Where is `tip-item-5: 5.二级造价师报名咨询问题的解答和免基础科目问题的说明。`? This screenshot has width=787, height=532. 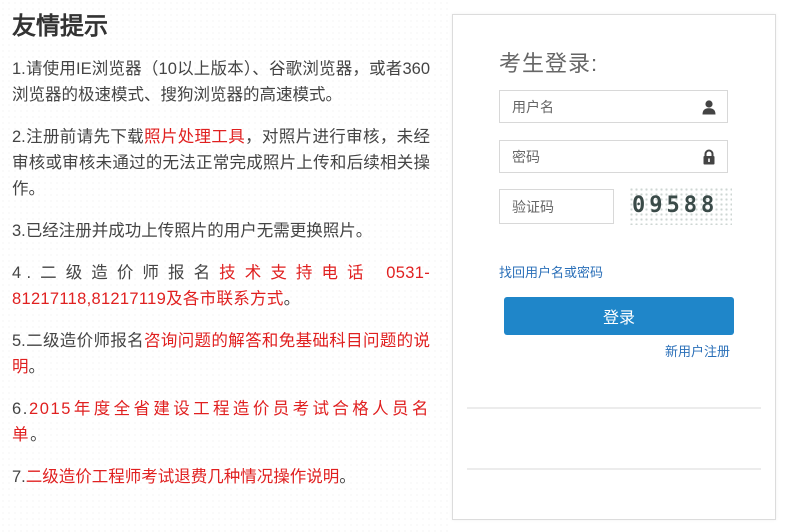 tip-item-5: 5.二级造价师报名咨询问题的解答和免基础科目问题的说明。 is located at coordinates (221, 354).